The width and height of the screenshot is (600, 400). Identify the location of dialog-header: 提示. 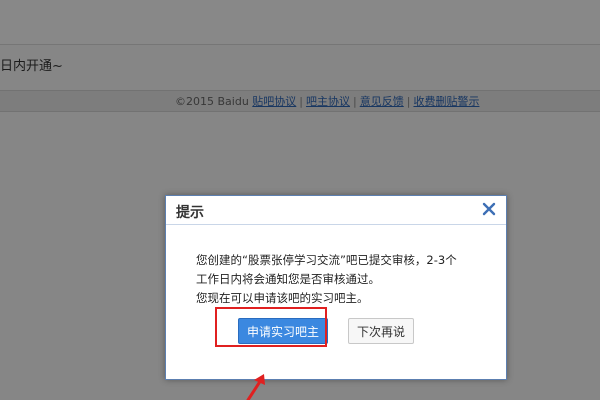
(336, 210).